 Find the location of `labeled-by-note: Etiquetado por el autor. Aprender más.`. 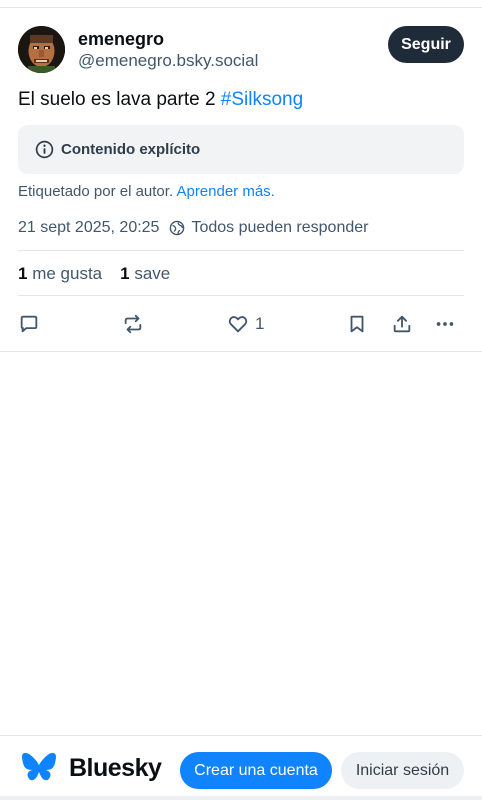

labeled-by-note: Etiquetado por el autor. Aprender más. is located at coordinates (146, 191).